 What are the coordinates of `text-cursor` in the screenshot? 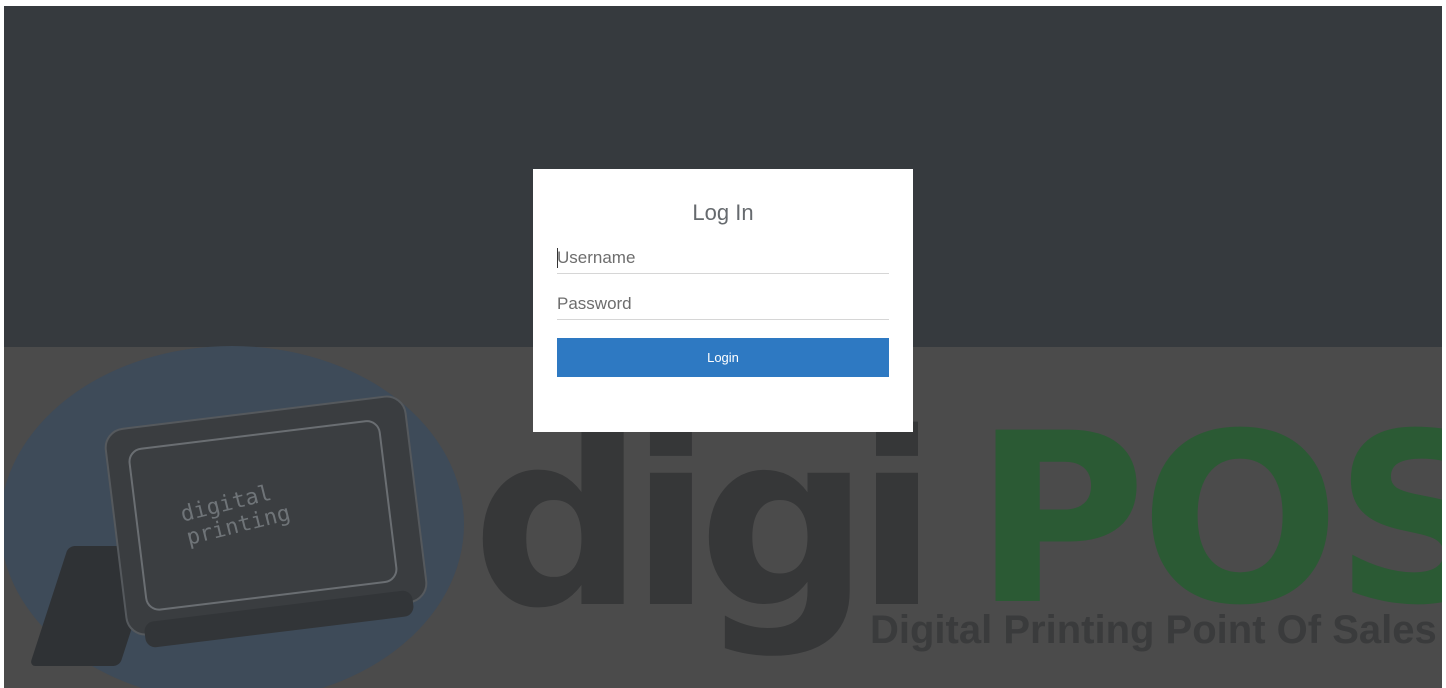 It's located at (557, 258).